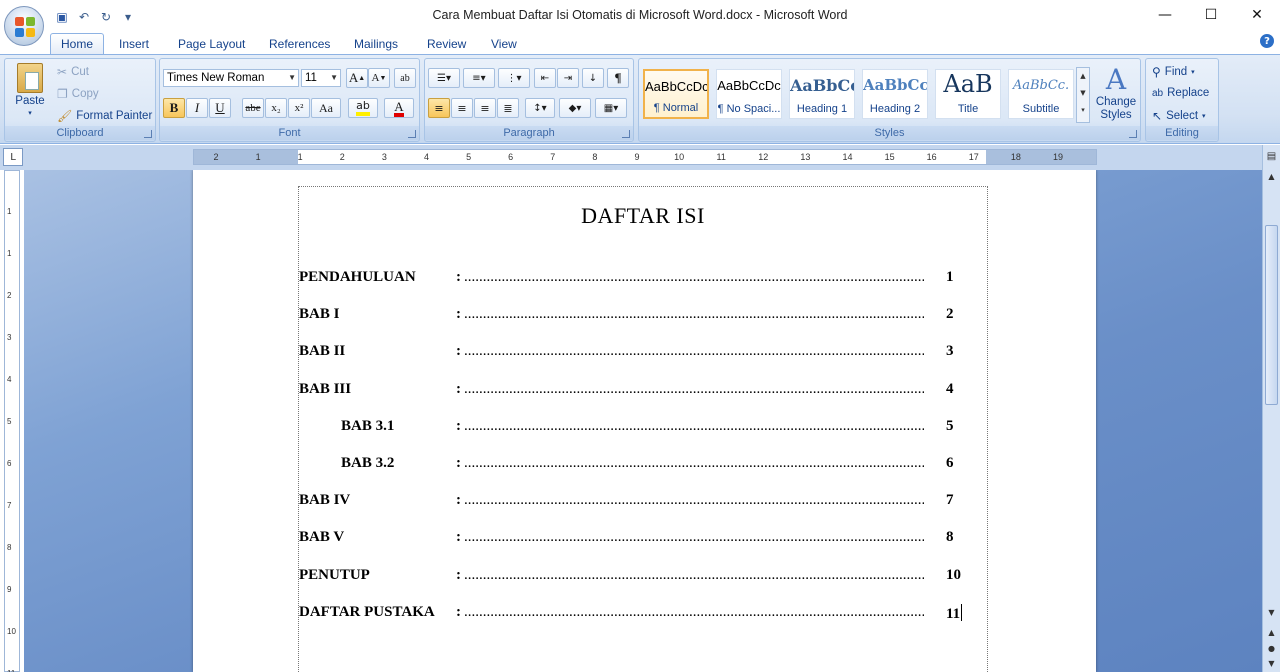 This screenshot has height=672, width=1280. What do you see at coordinates (626, 134) in the screenshot?
I see `paragraph-launcher-icon` at bounding box center [626, 134].